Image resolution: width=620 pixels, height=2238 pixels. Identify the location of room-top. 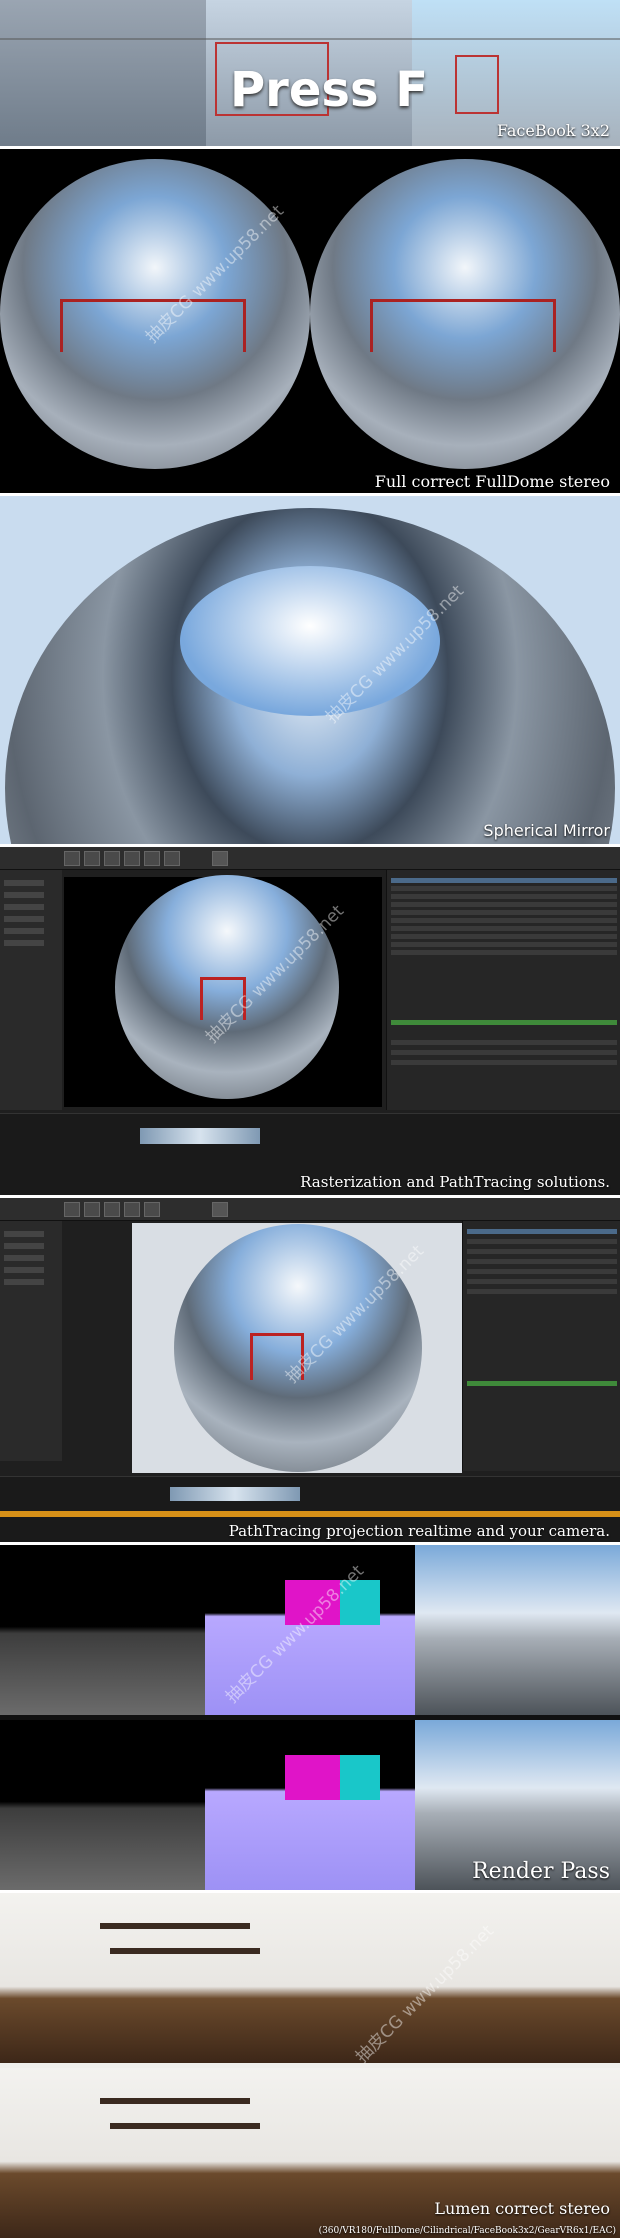
(310, 1978).